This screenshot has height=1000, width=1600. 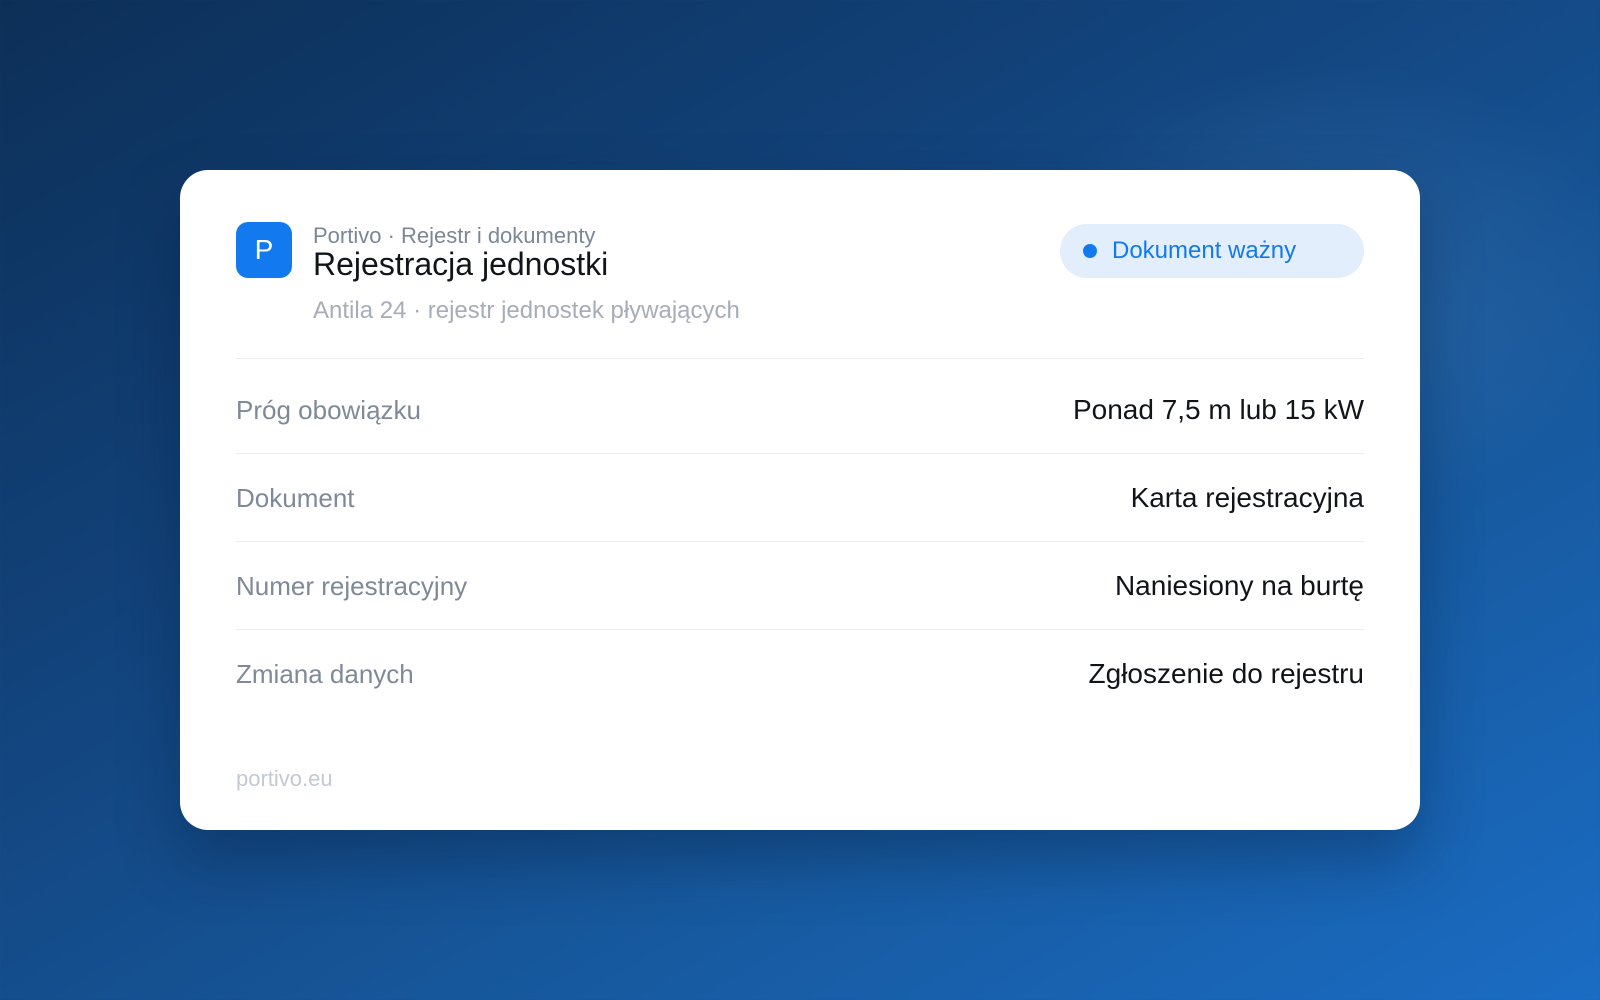 I want to click on detail-label: Numer rejestracyjny, so click(x=352, y=586).